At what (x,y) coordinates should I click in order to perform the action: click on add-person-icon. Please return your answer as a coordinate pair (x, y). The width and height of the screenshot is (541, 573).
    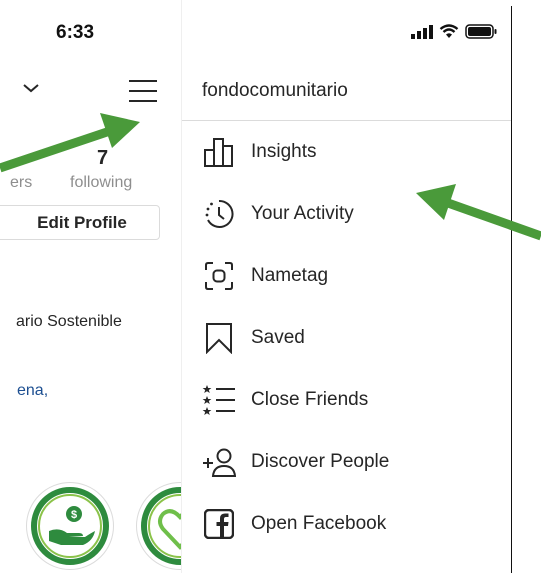
    Looking at the image, I should click on (219, 462).